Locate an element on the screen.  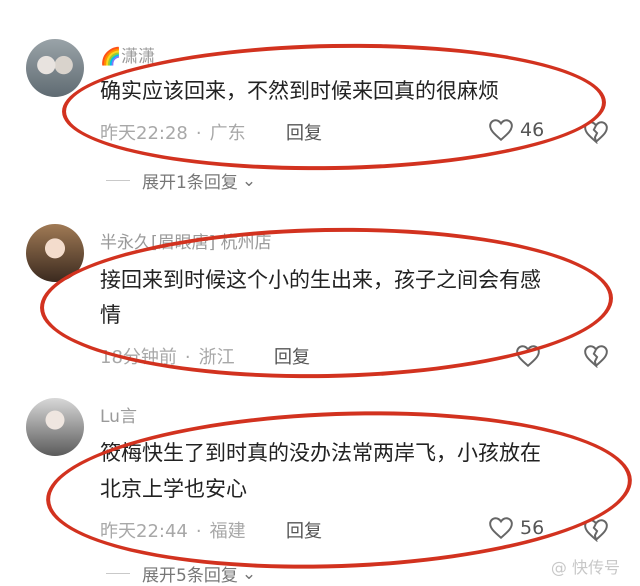
comment-meta: 昨天22:44 · 福建 is located at coordinates (173, 531).